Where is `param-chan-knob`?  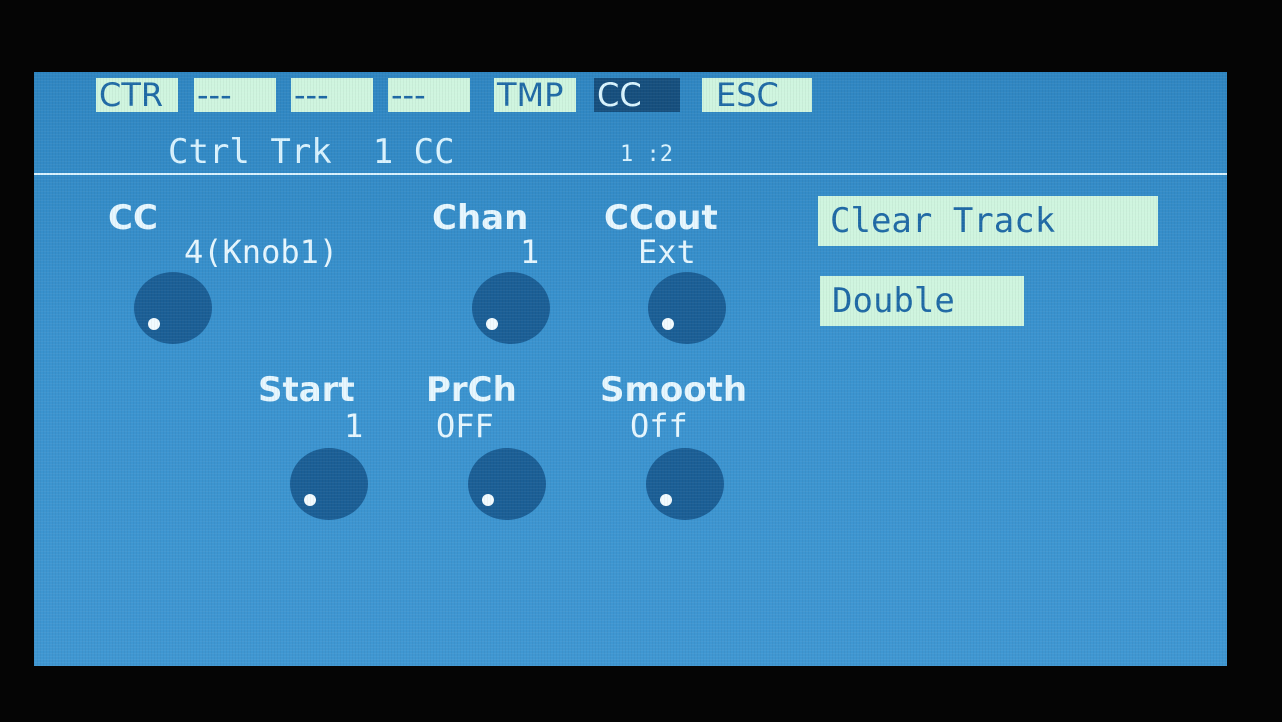
param-chan-knob is located at coordinates (511, 308).